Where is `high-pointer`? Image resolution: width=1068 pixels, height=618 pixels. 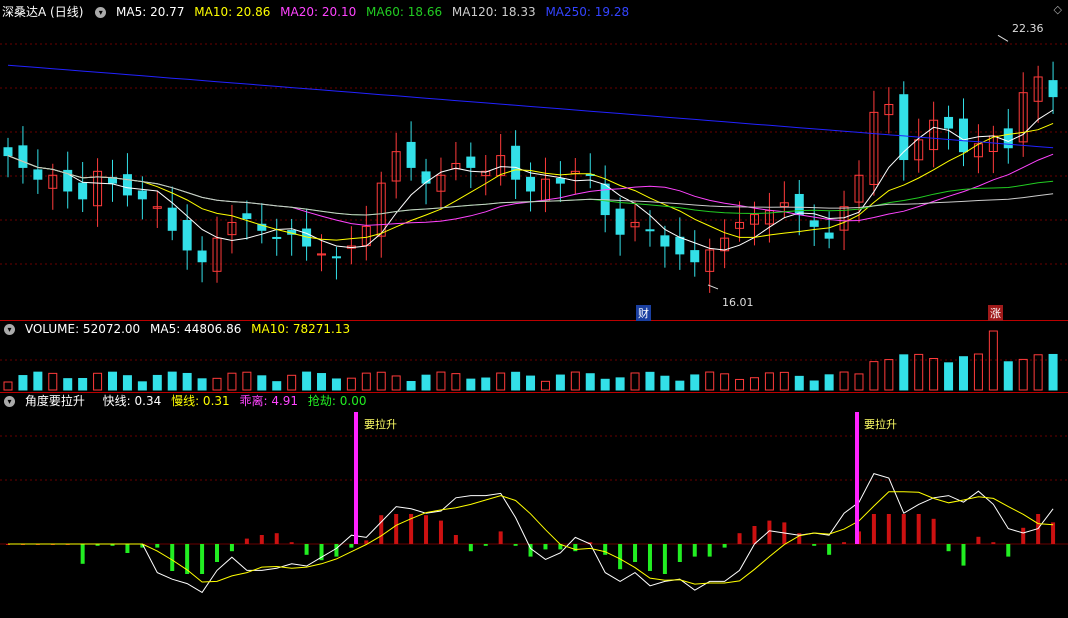
high-pointer is located at coordinates (1003, 38).